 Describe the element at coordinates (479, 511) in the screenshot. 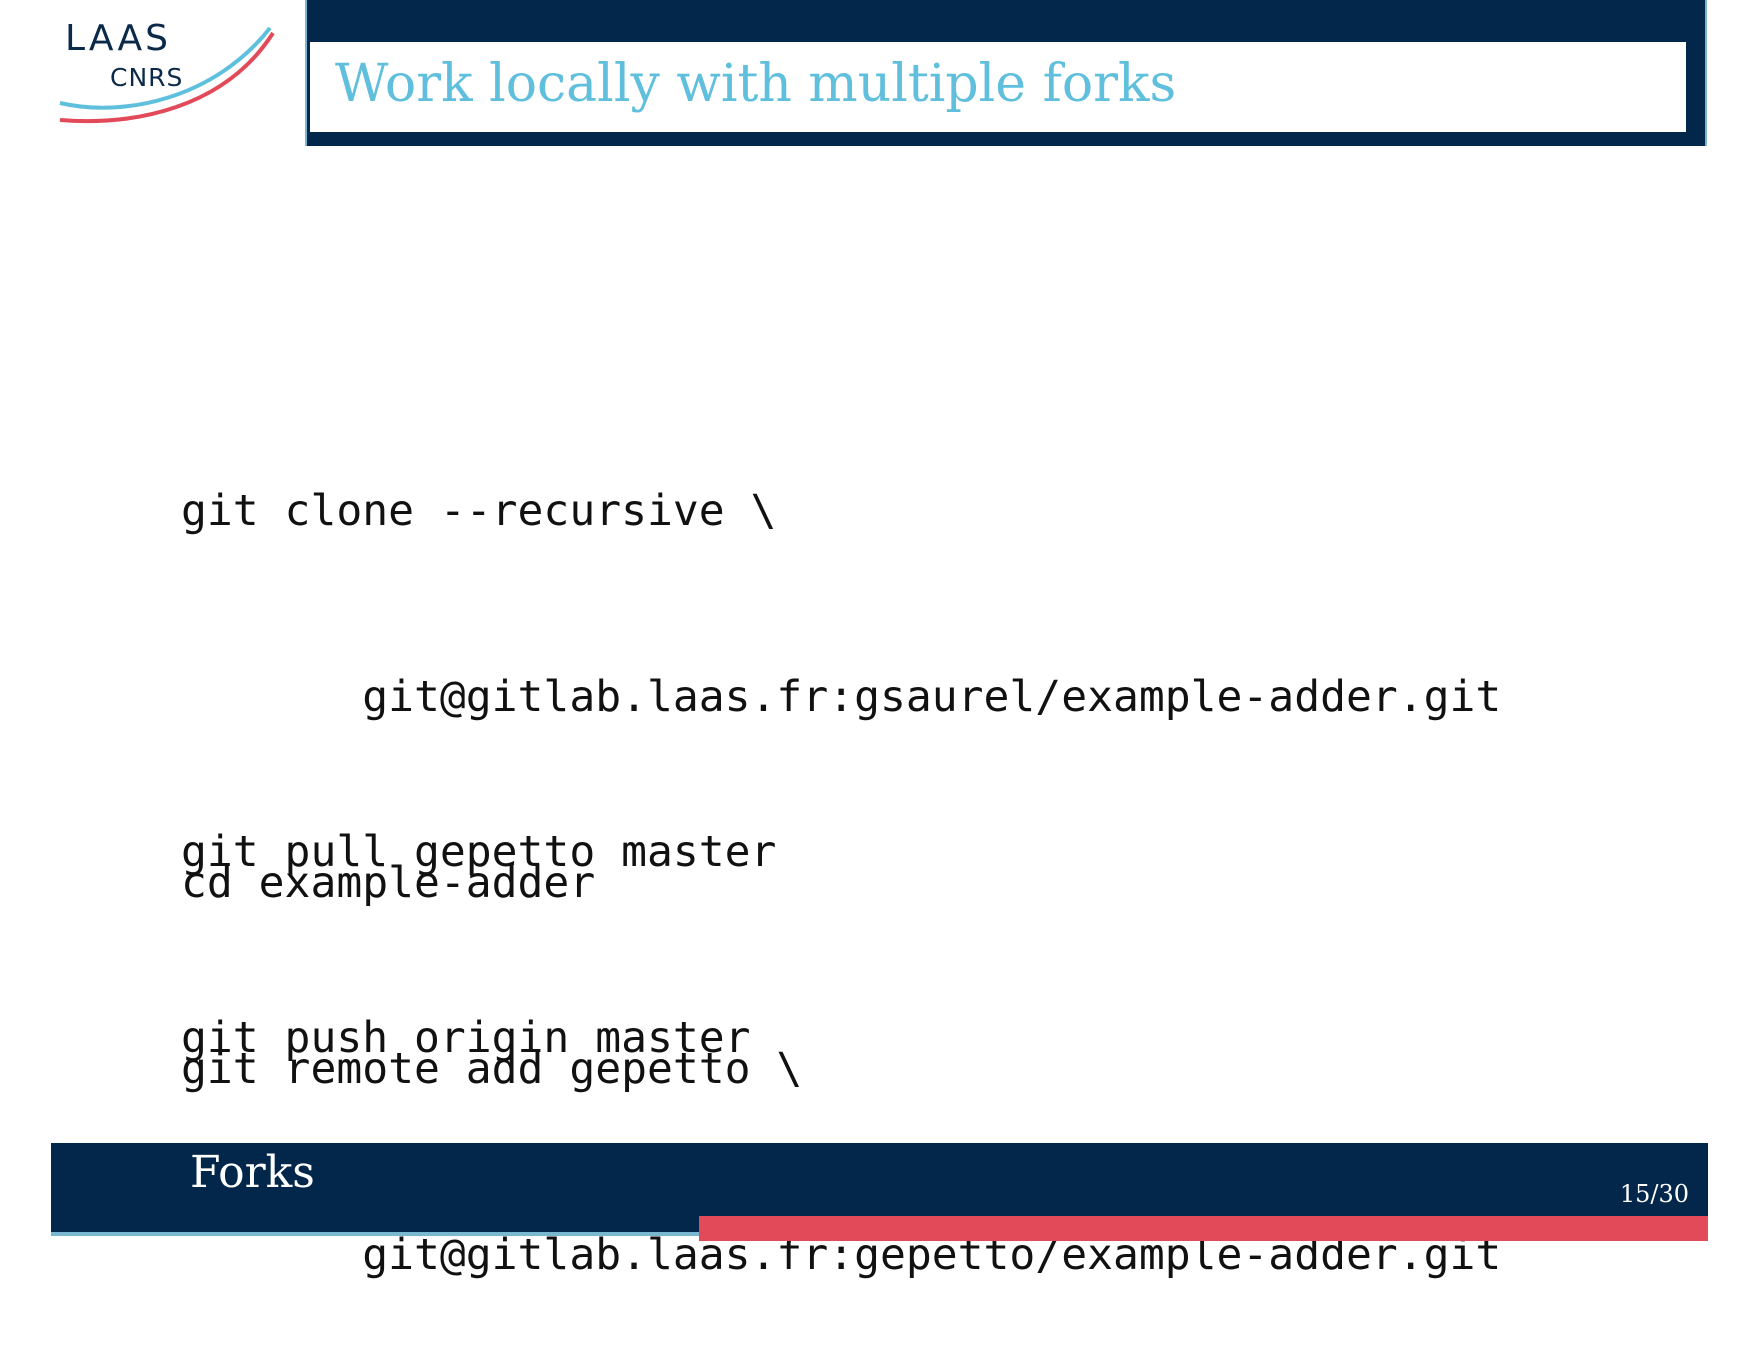

I see `code-line: git clone --recursive \` at that location.